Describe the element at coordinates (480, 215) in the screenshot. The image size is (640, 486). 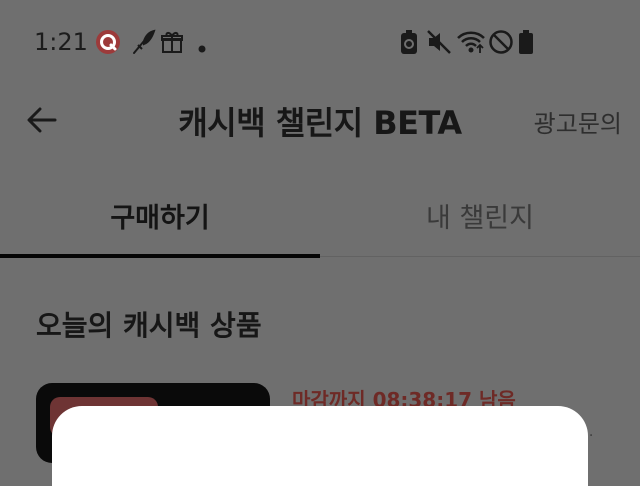
I see `tab-my-challenge: 내 챌린지` at that location.